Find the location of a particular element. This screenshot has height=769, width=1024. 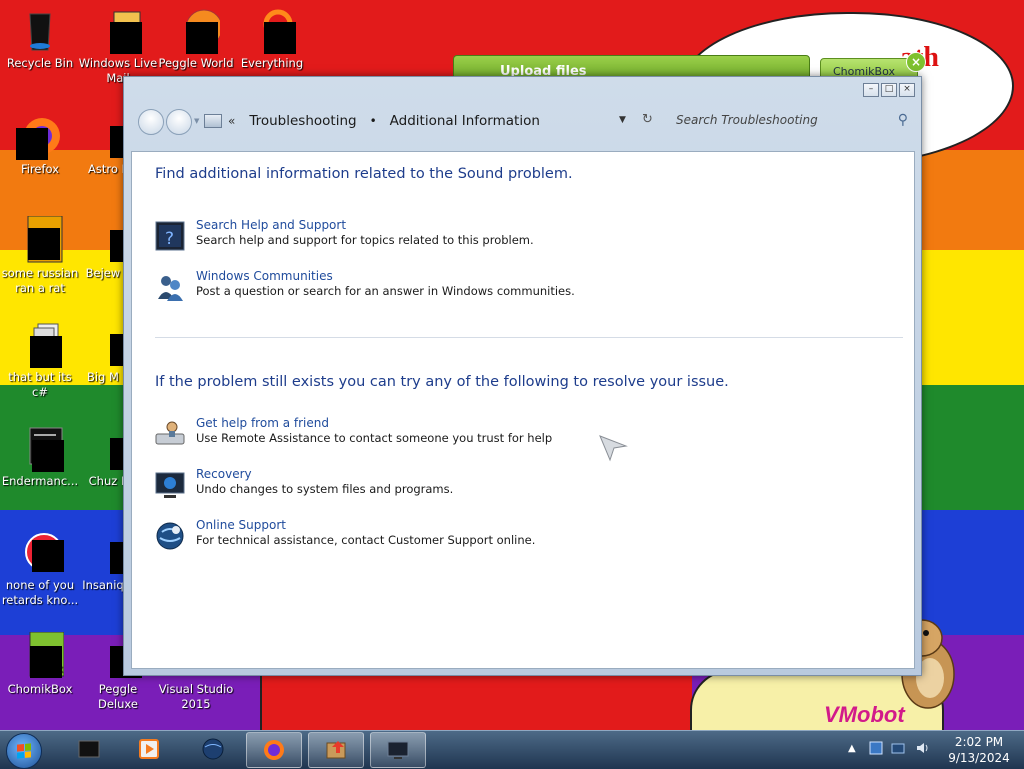

desktop-icon-label: Peggle Deluxe is located at coordinates (118, 696).